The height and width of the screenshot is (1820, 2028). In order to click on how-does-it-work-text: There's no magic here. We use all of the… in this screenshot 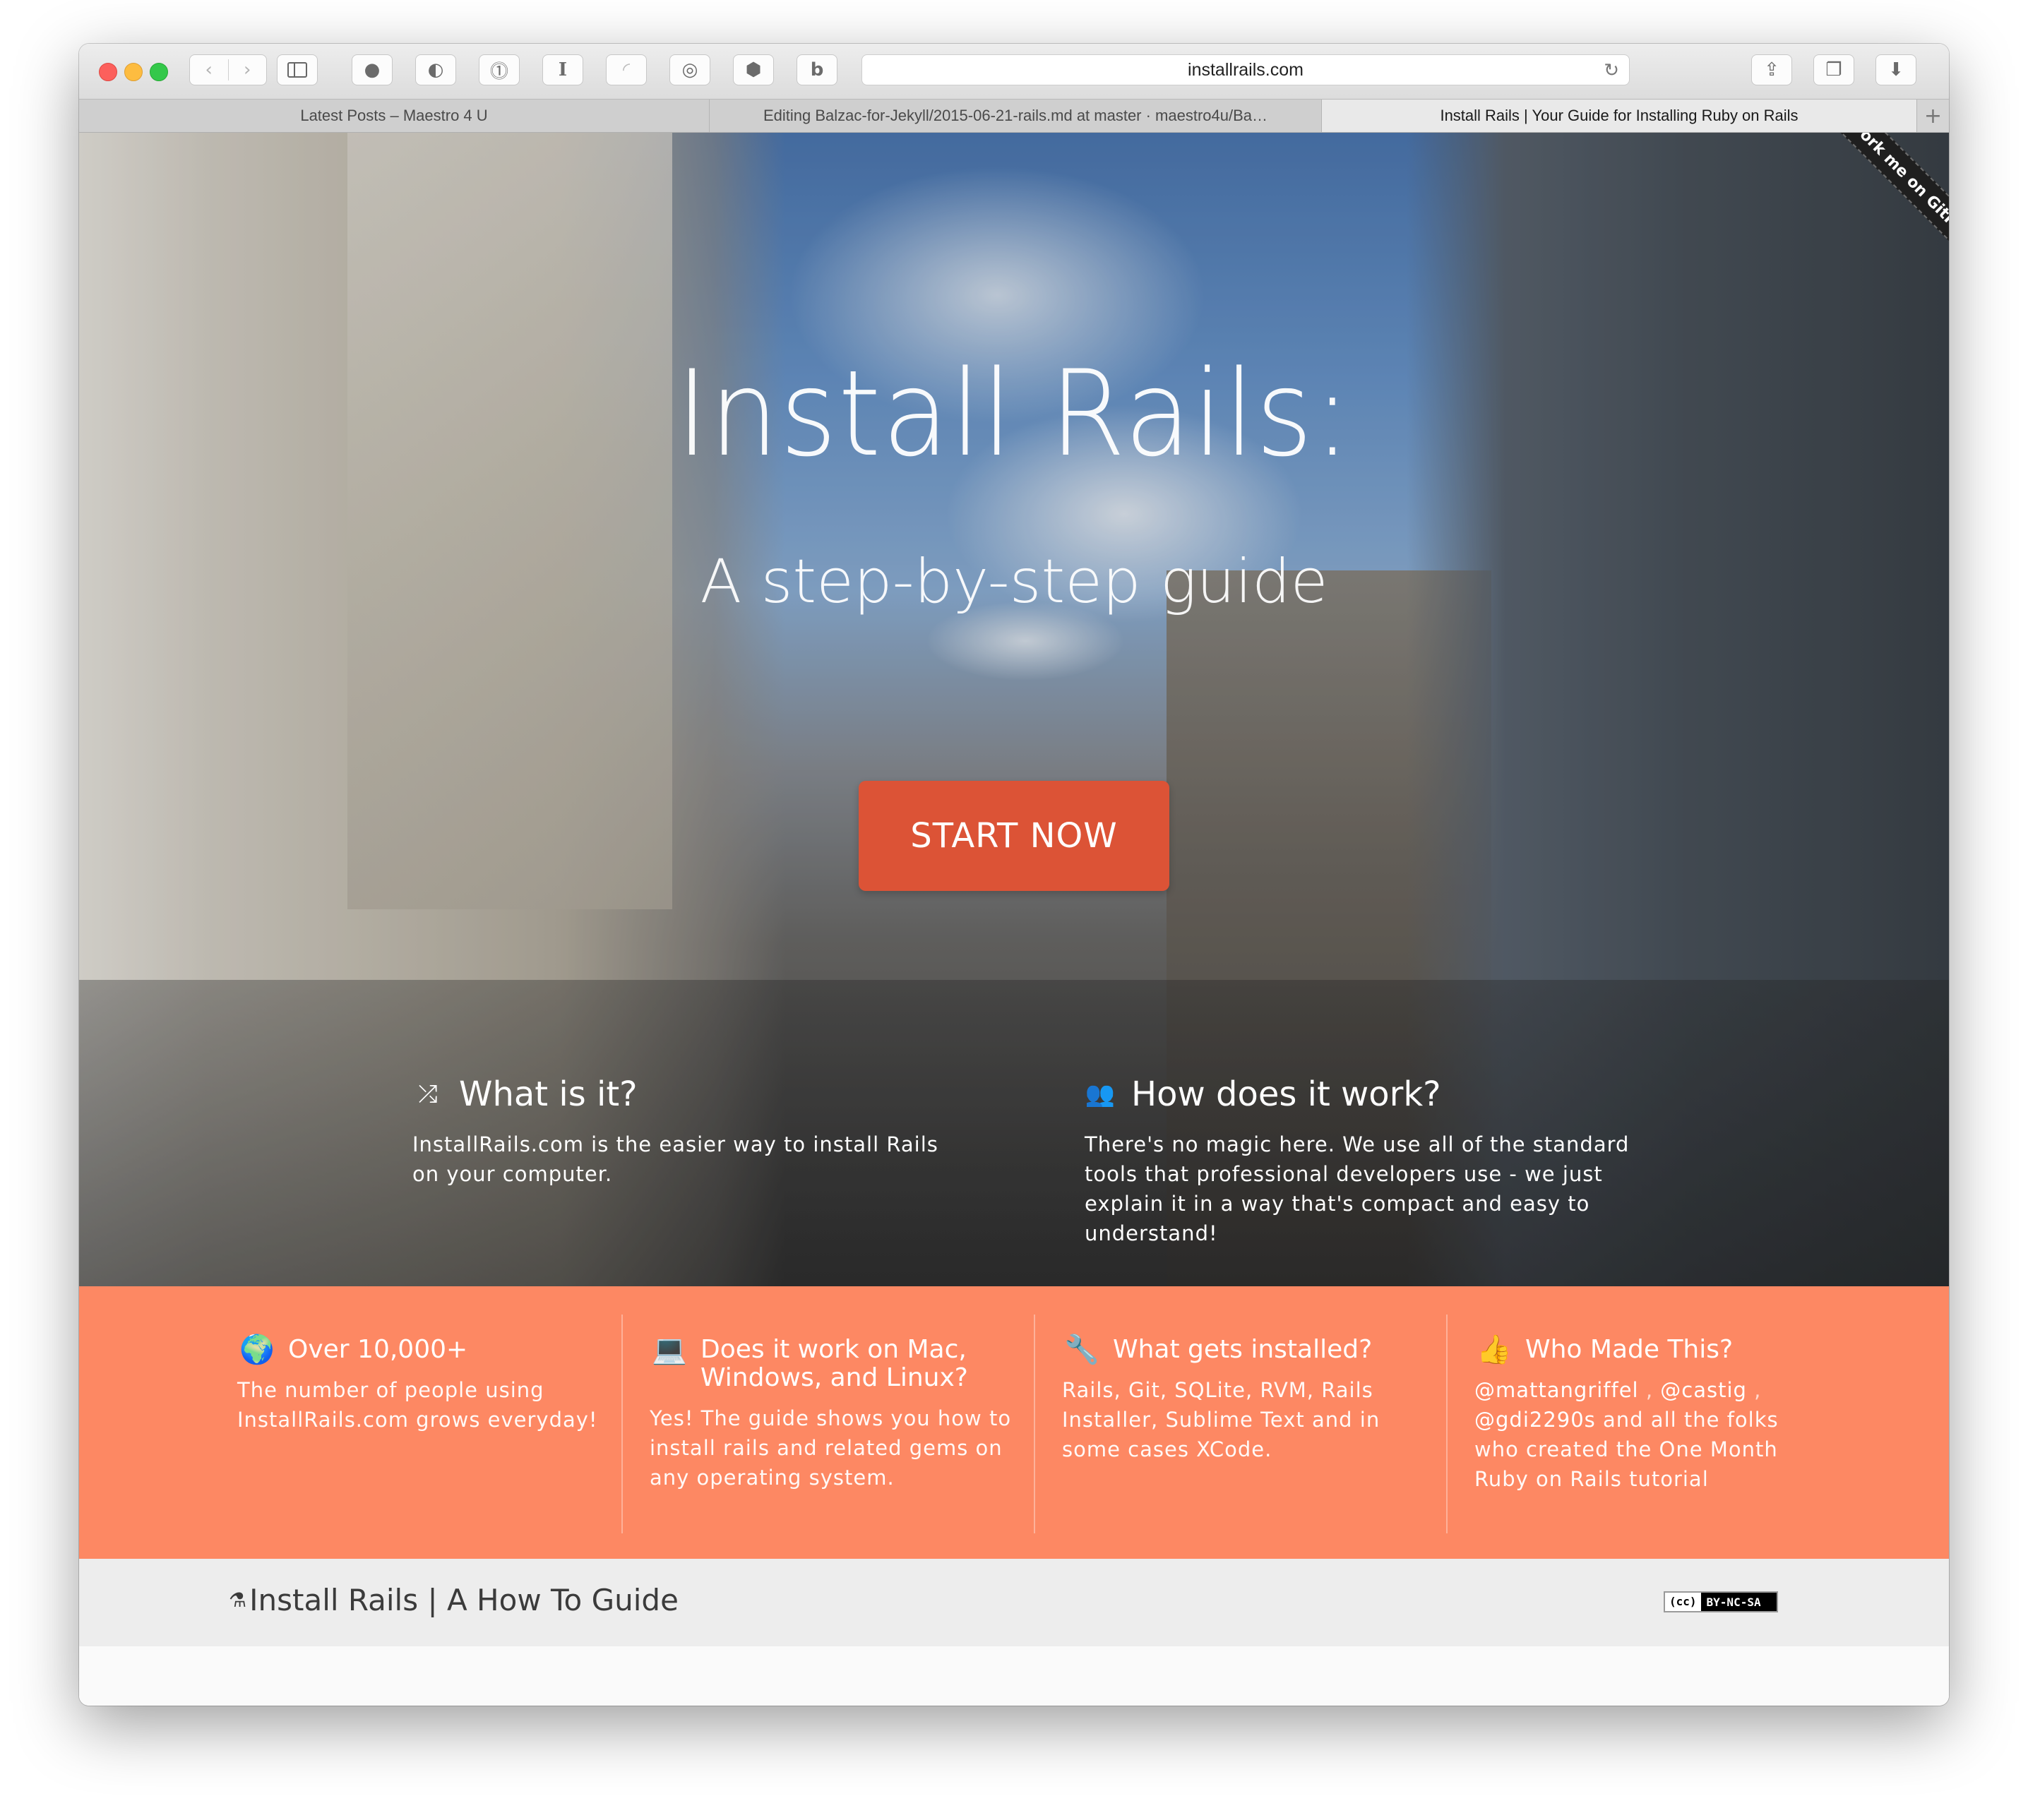, I will do `click(1357, 1188)`.